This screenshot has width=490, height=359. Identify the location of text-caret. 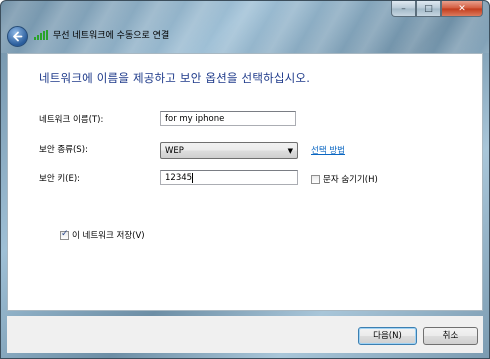
(193, 177).